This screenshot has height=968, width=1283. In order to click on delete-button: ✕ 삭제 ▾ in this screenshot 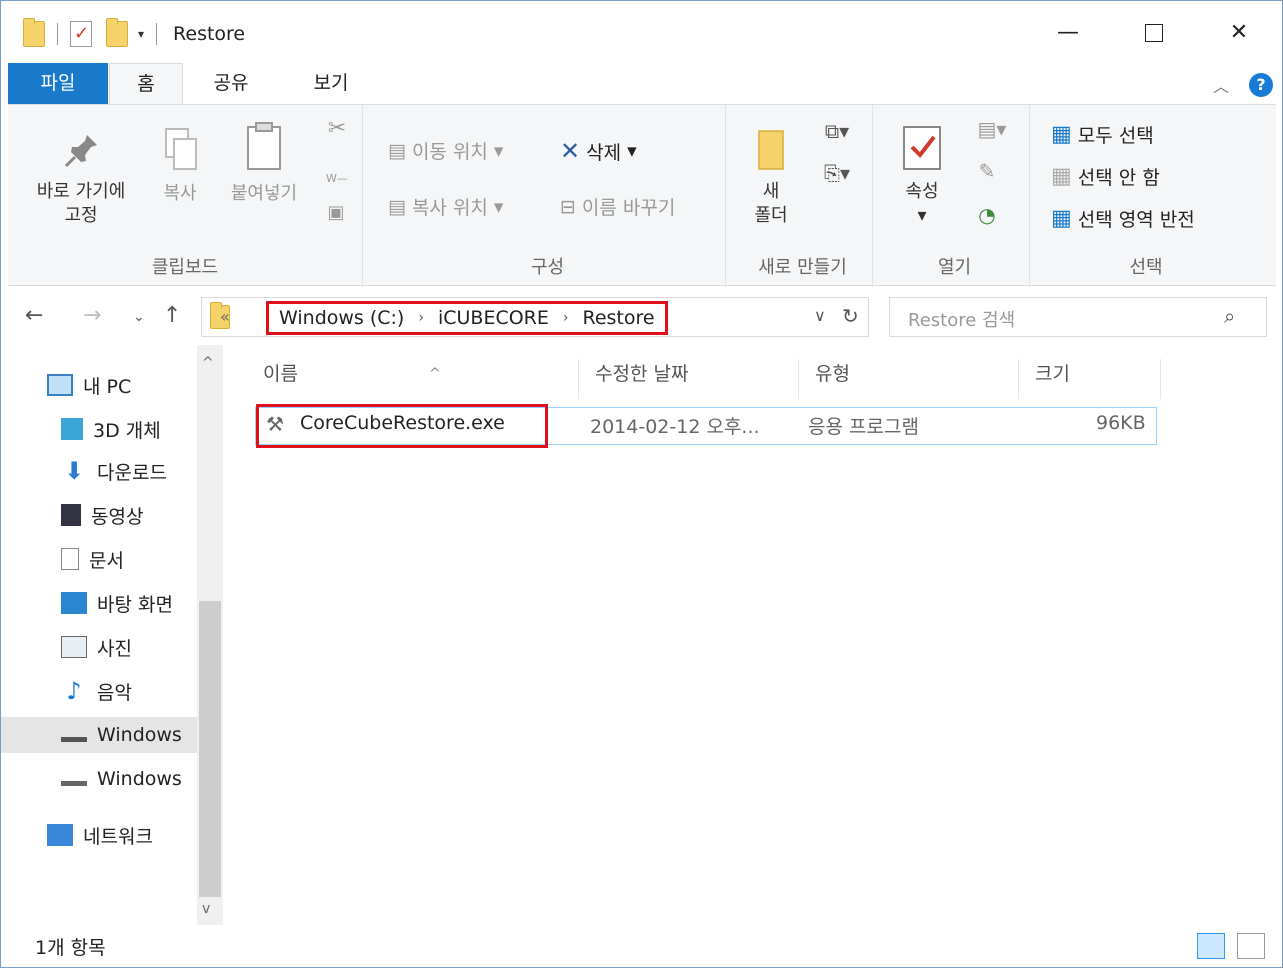, I will do `click(598, 151)`.